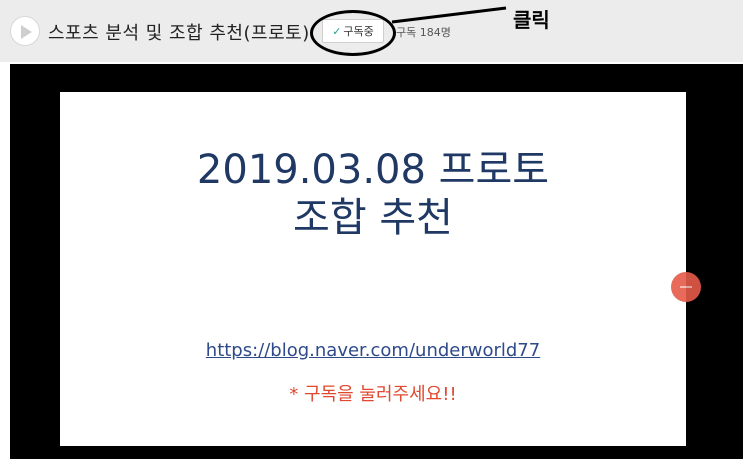  I want to click on blog-link: https://blog.naver.com/underworld77, so click(373, 350).